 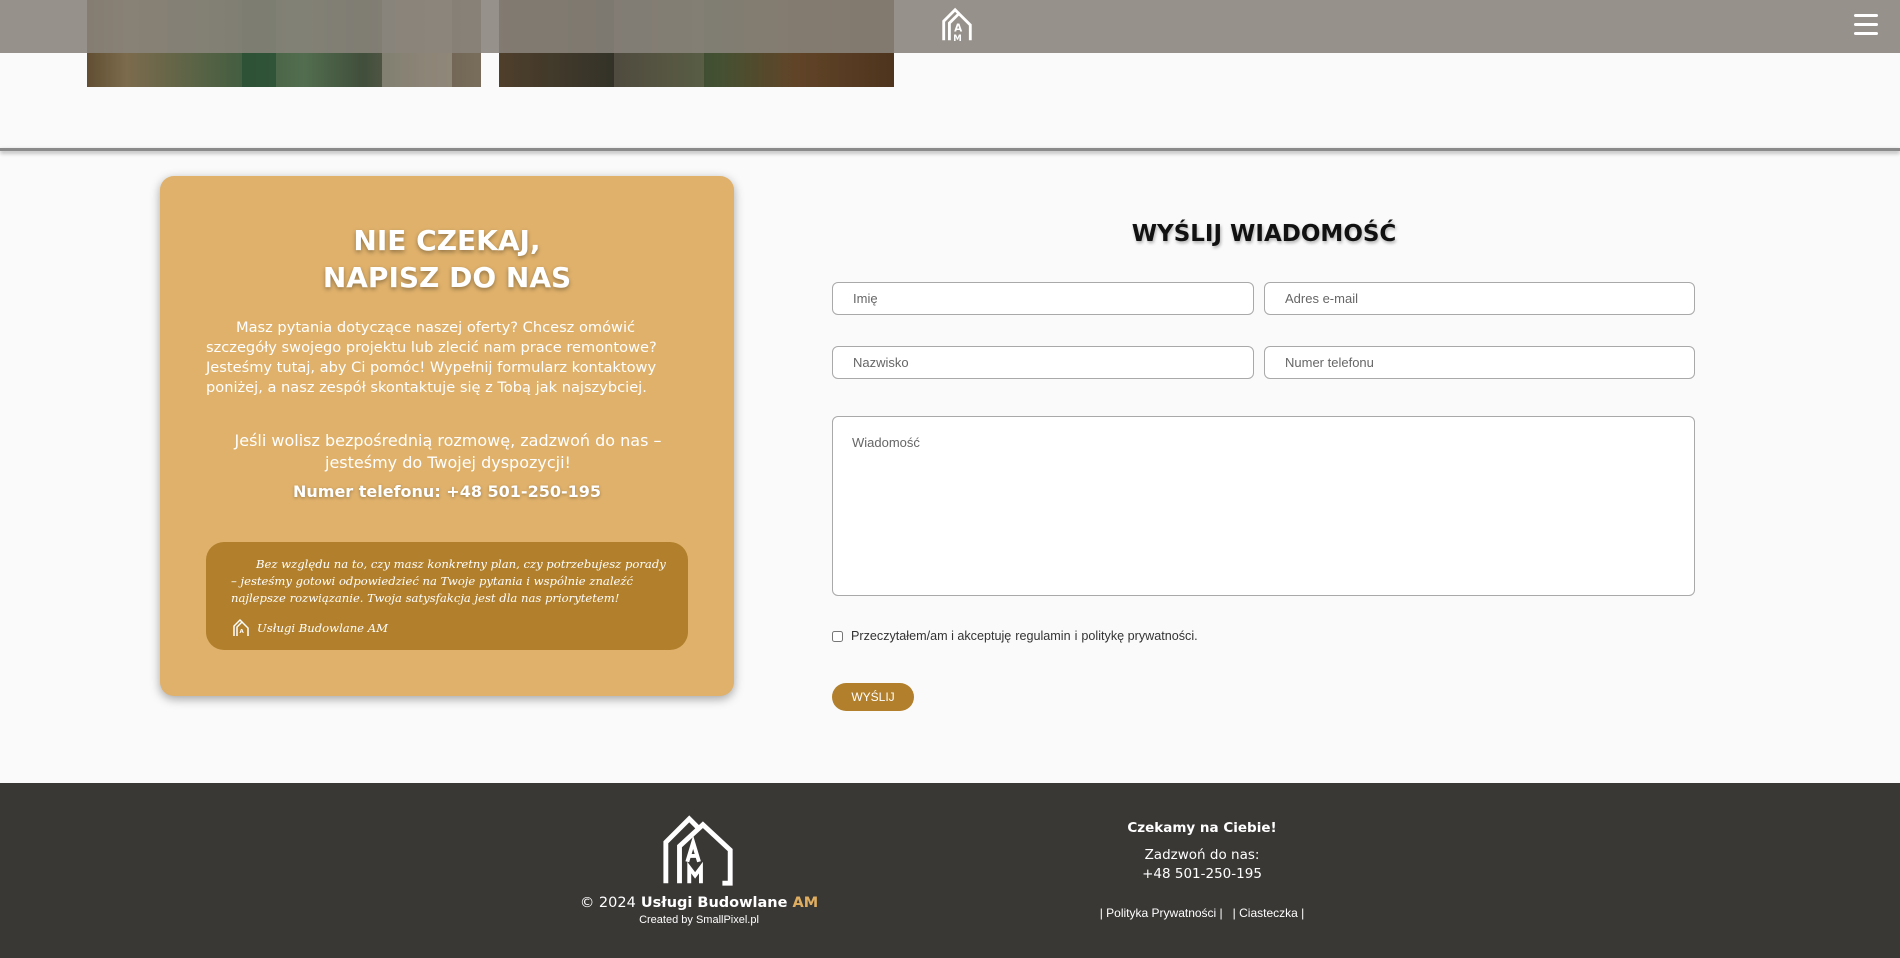 What do you see at coordinates (1161, 913) in the screenshot?
I see `privacy-policy-link: Polityka Prywatności` at bounding box center [1161, 913].